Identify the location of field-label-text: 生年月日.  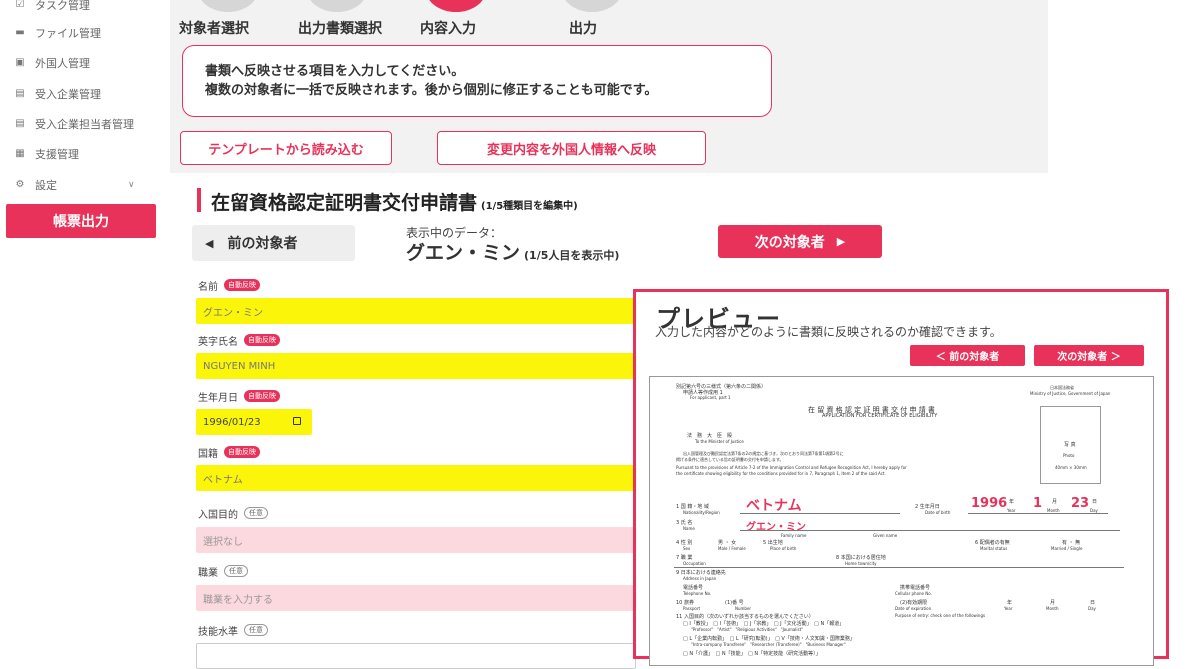
(218, 398).